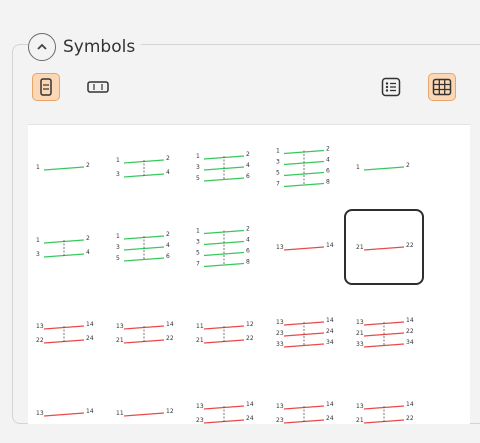 Image resolution: width=480 pixels, height=443 pixels. Describe the element at coordinates (330, 331) in the screenshot. I see `terminal-label: 24` at that location.